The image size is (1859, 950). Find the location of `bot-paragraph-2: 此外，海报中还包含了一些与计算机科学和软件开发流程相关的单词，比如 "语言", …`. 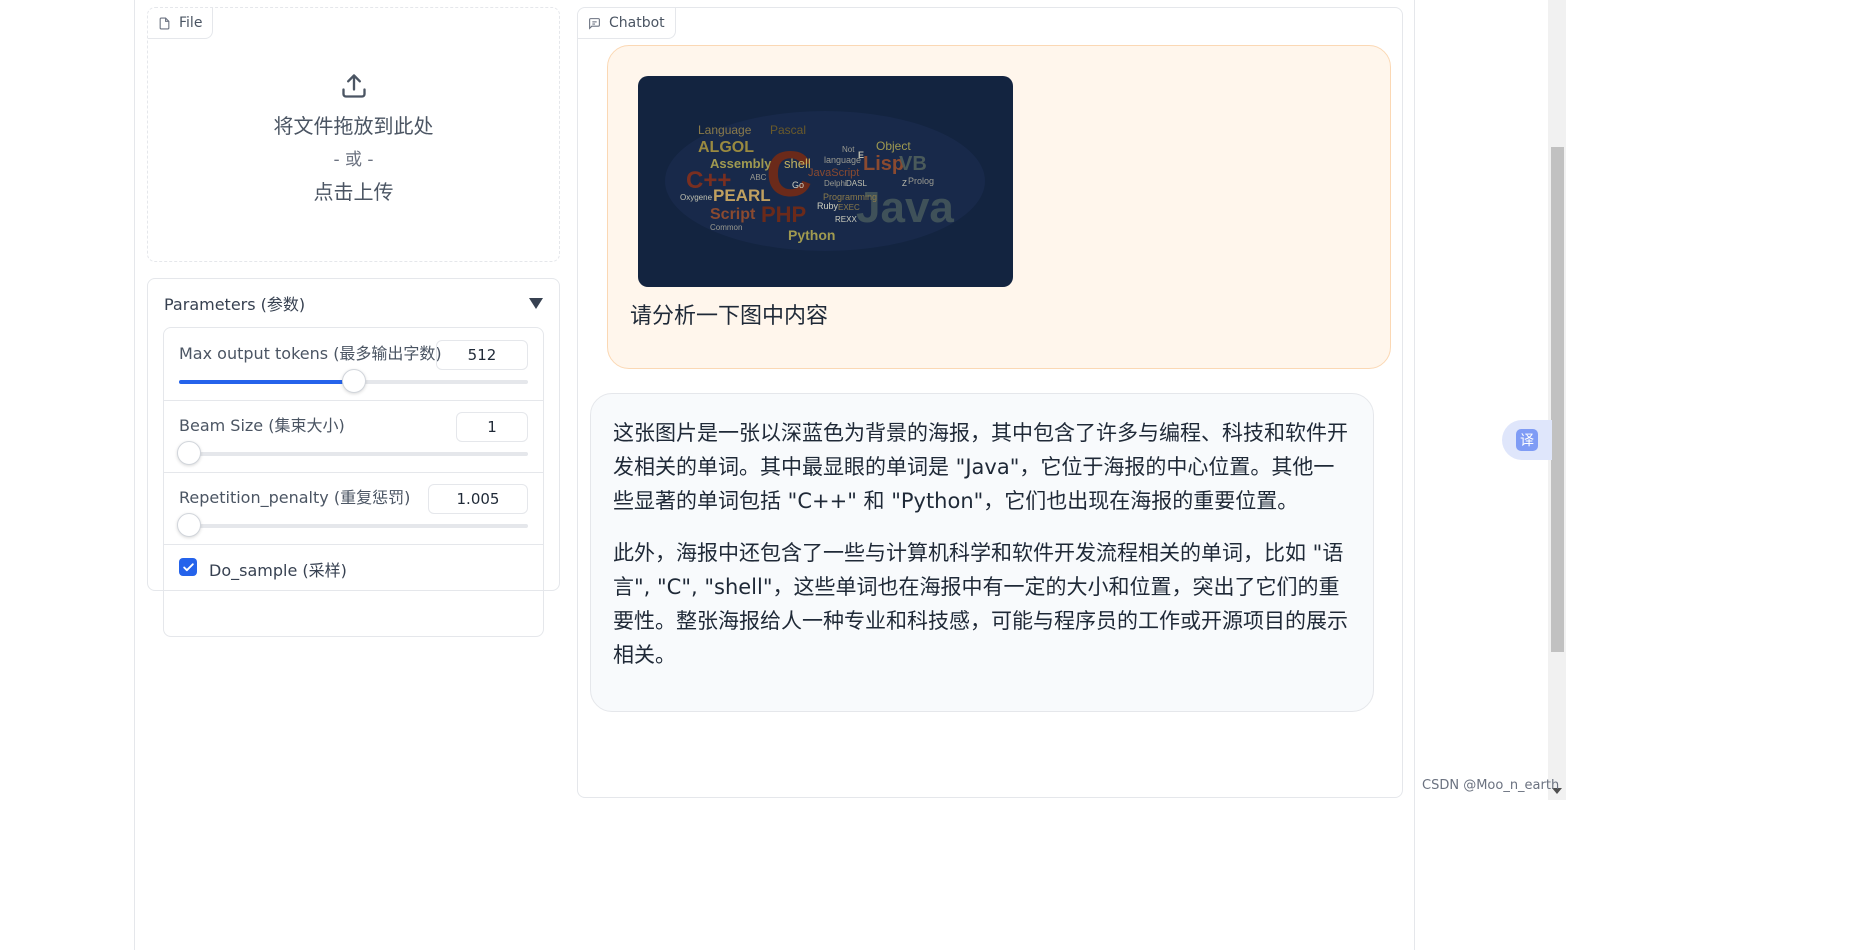

bot-paragraph-2: 此外，海报中还包含了一些与计算机科学和软件开发流程相关的单词，比如 "语言", … is located at coordinates (980, 604).